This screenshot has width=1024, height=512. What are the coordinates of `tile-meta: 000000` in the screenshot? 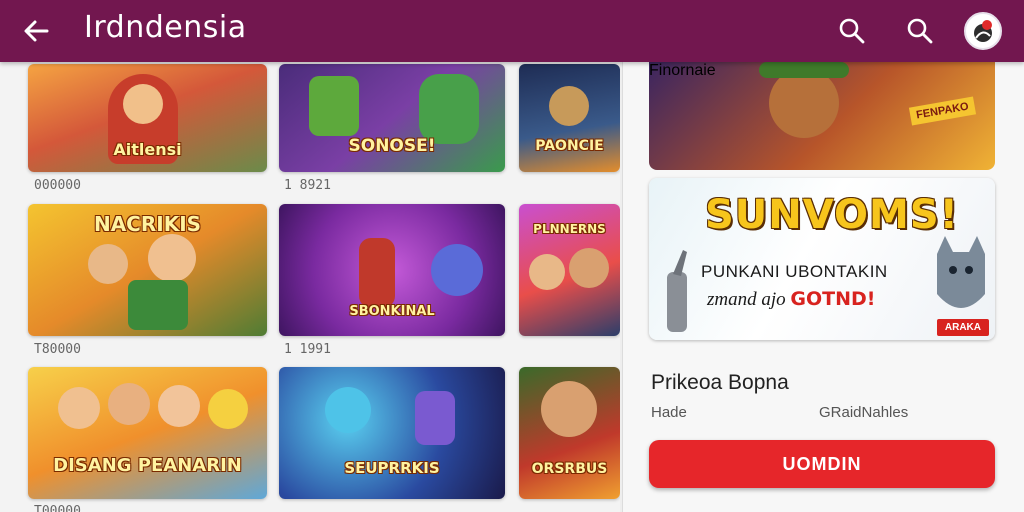 It's located at (57, 185).